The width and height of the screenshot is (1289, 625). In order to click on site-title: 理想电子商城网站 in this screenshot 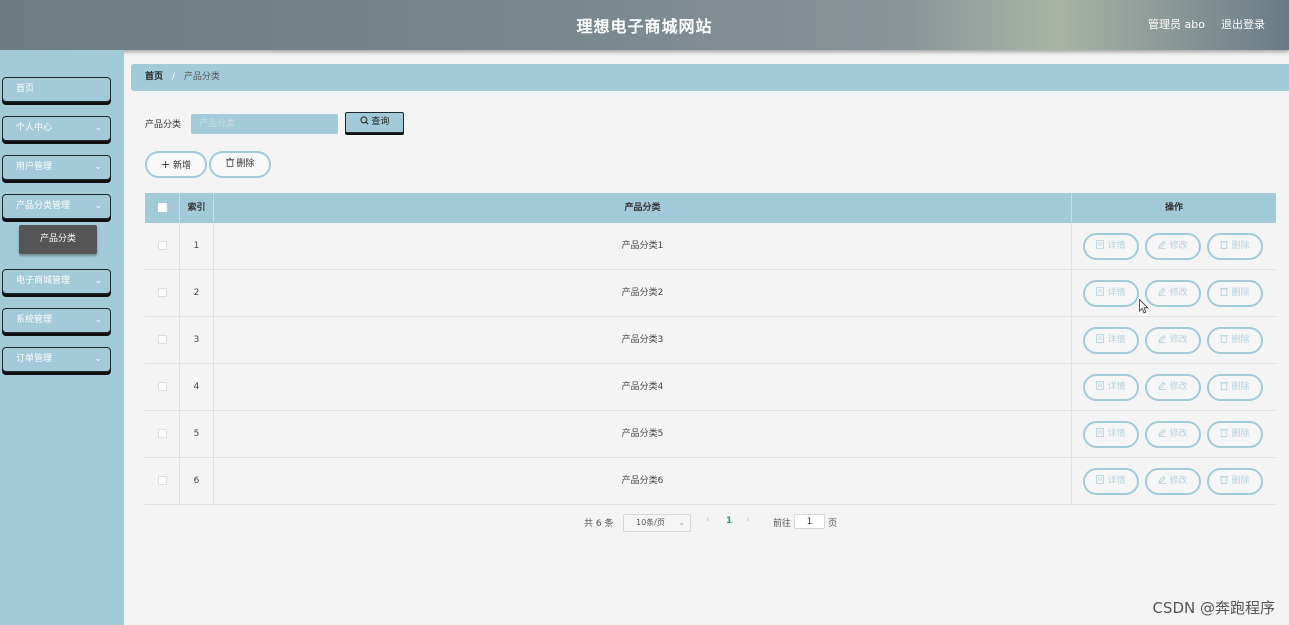, I will do `click(644, 26)`.